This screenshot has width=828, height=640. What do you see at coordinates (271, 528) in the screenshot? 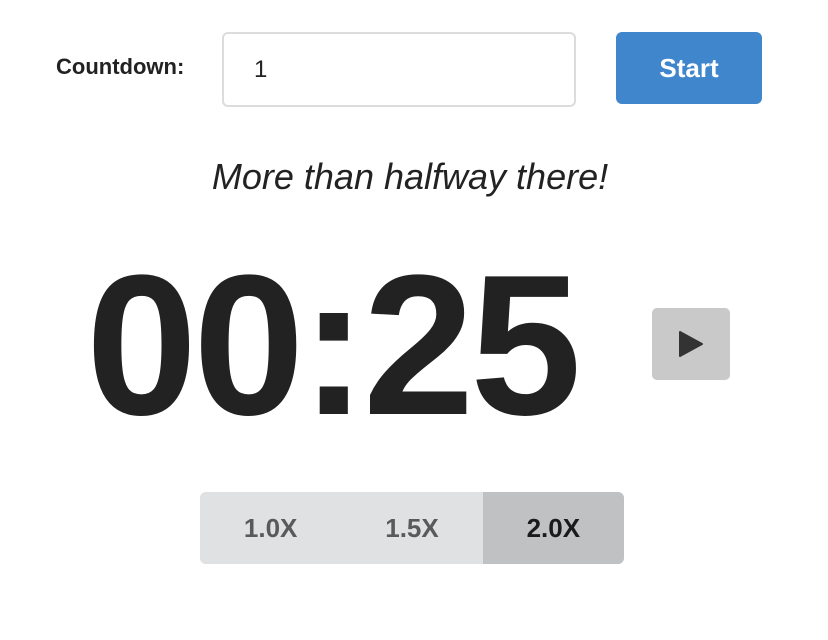
I see `speed-1x-button: 1.0X` at bounding box center [271, 528].